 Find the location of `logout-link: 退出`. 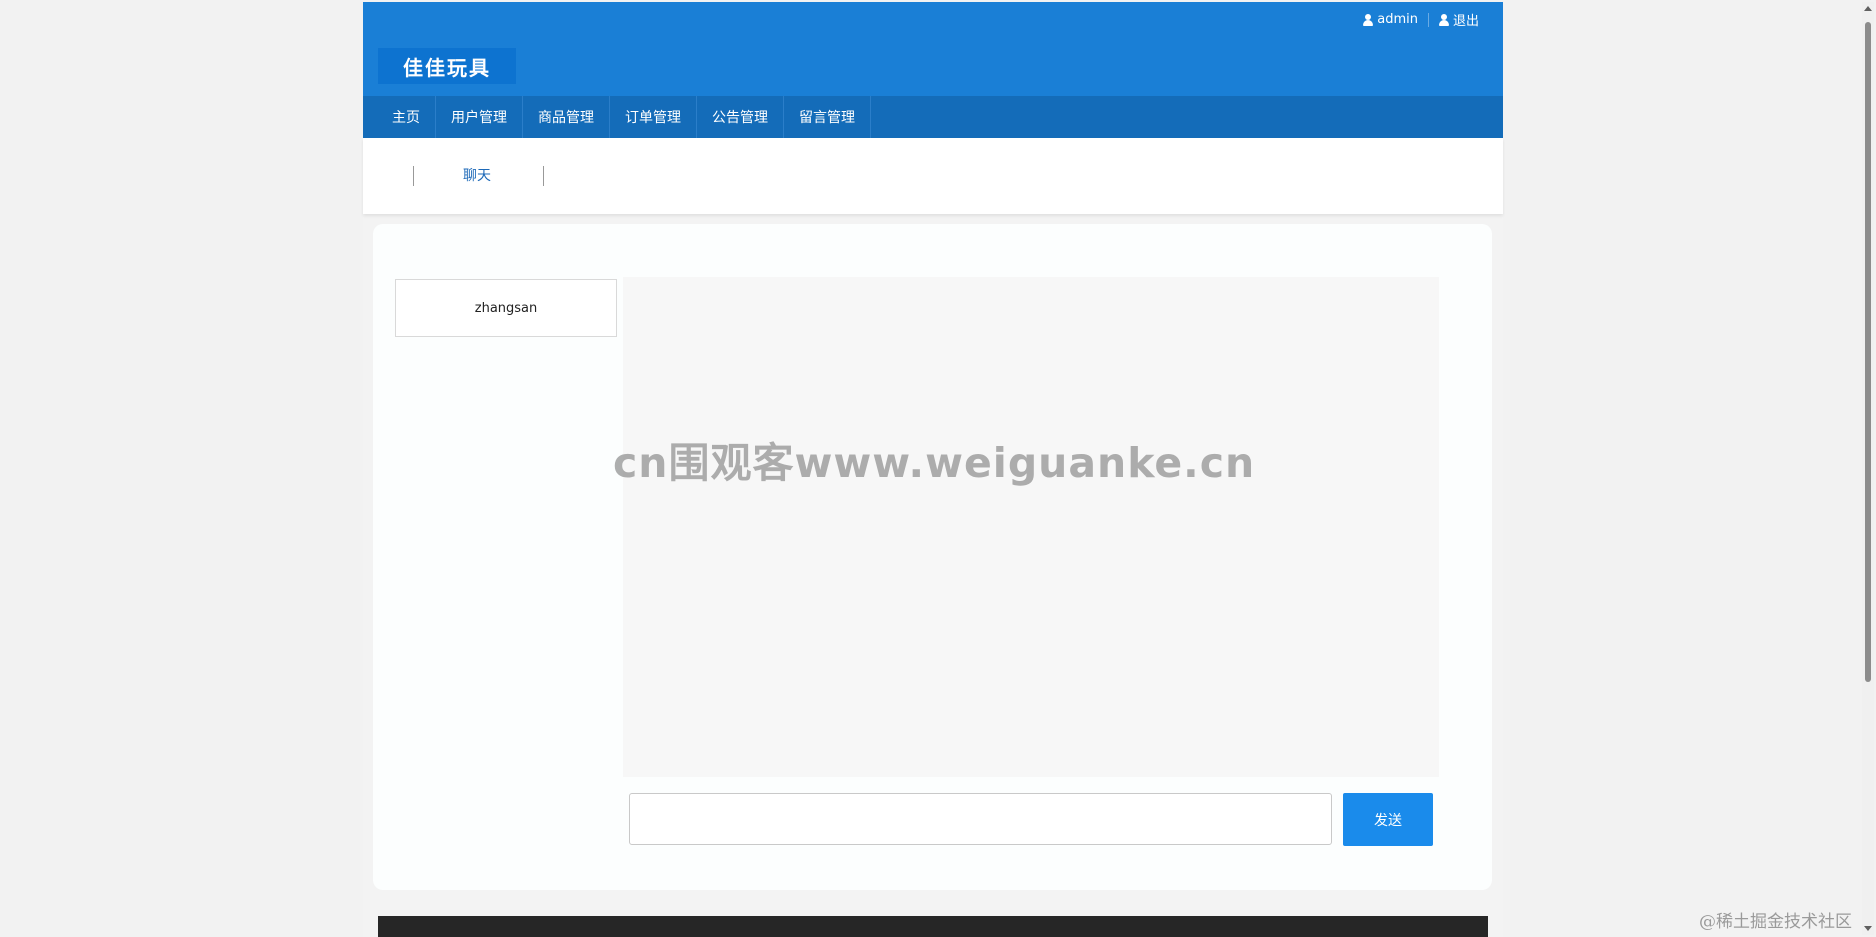

logout-link: 退出 is located at coordinates (1459, 19).